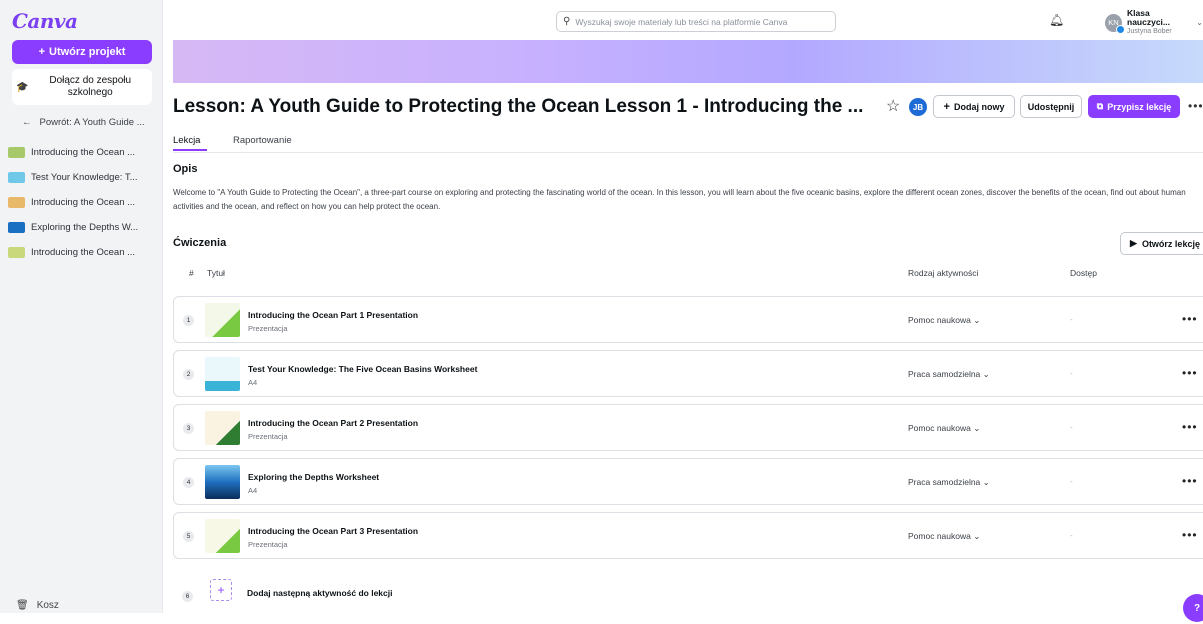  Describe the element at coordinates (1133, 243) in the screenshot. I see `play-icon: ▶` at that location.